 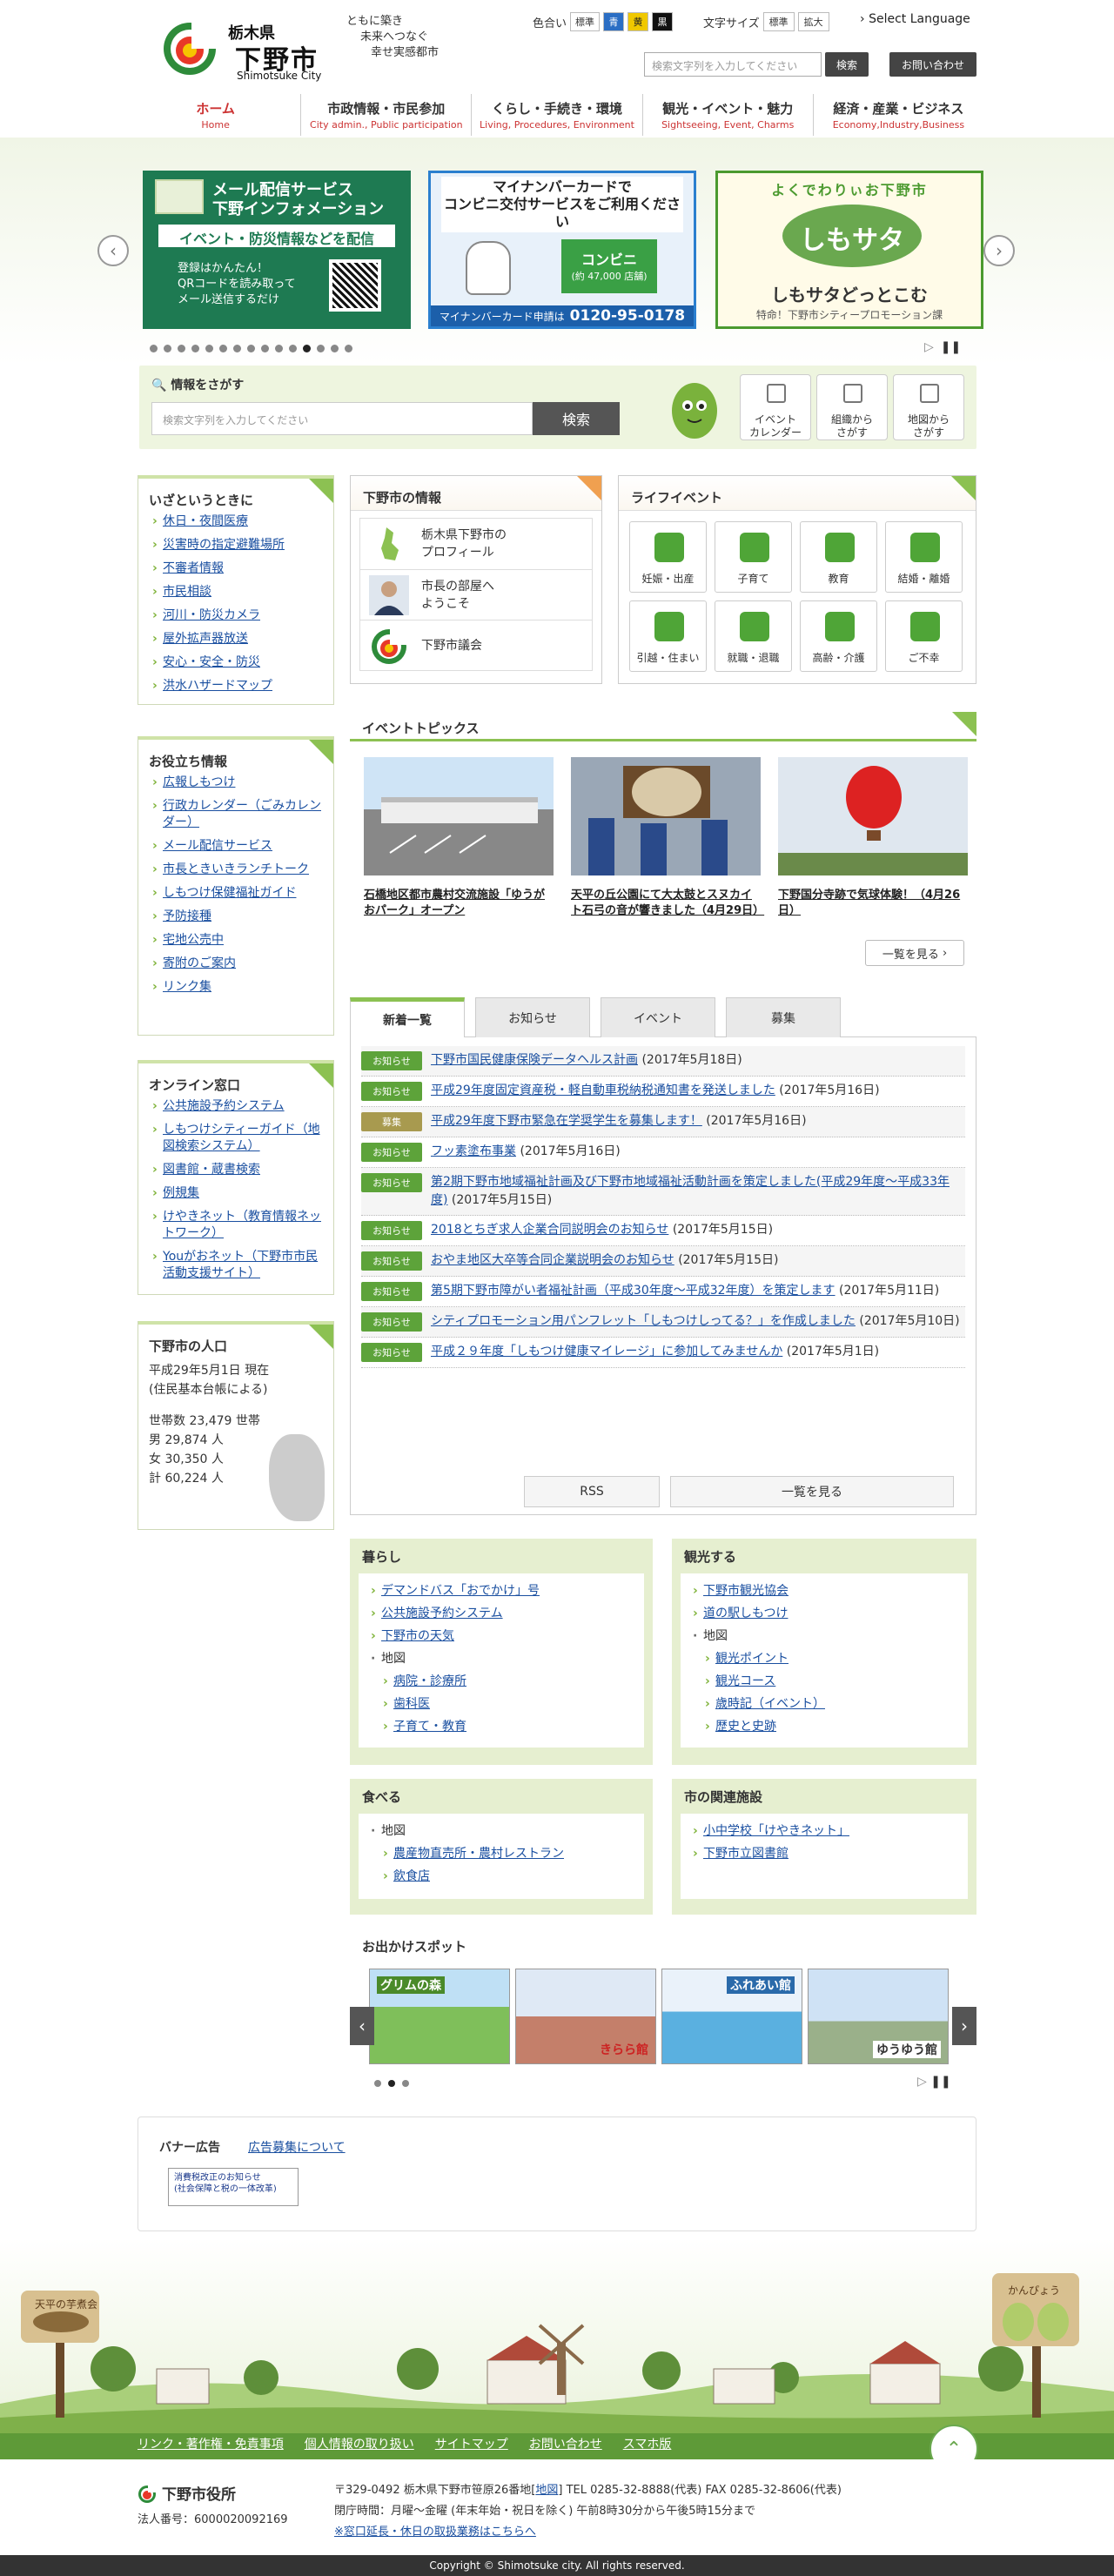 I want to click on link-text: 観光コース, so click(x=745, y=1681).